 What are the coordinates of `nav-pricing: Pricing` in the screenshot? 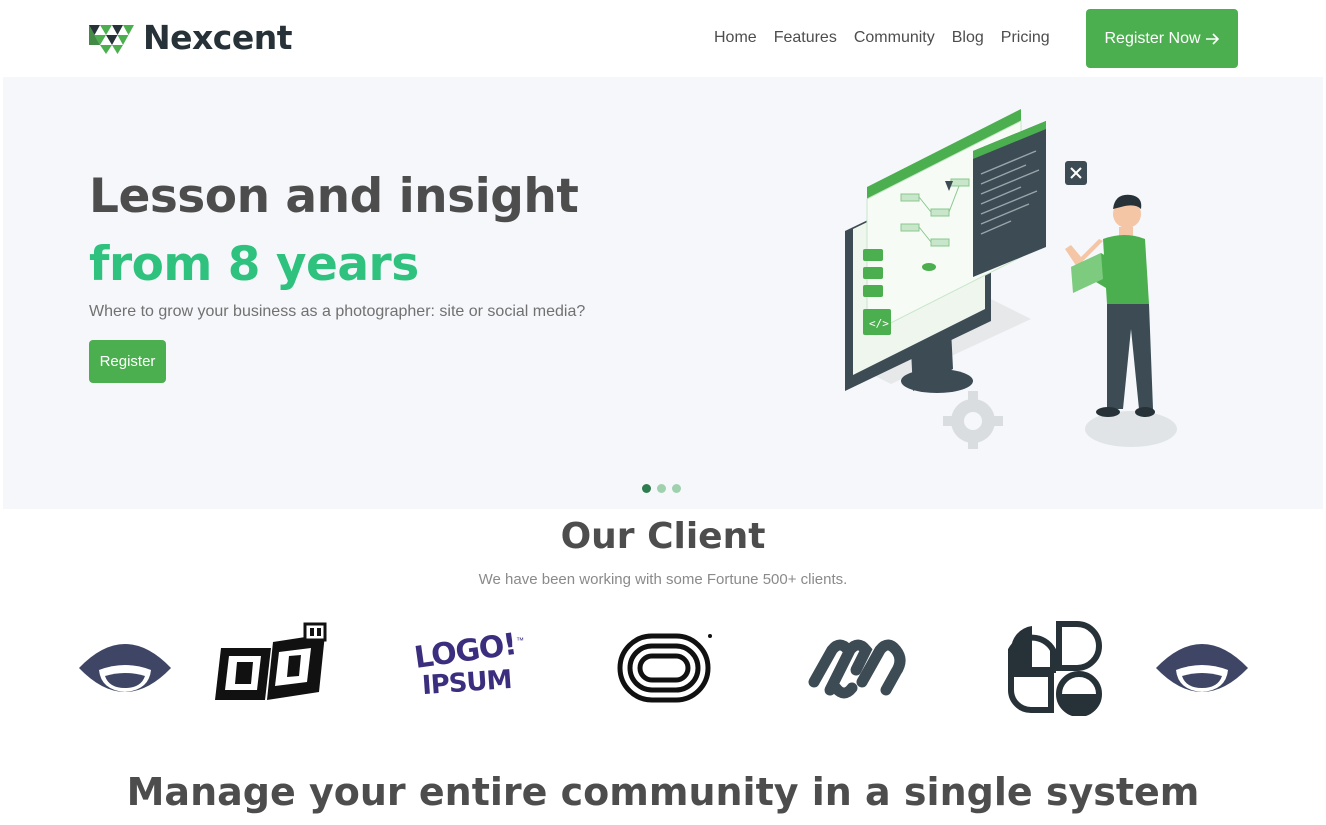 It's located at (1025, 38).